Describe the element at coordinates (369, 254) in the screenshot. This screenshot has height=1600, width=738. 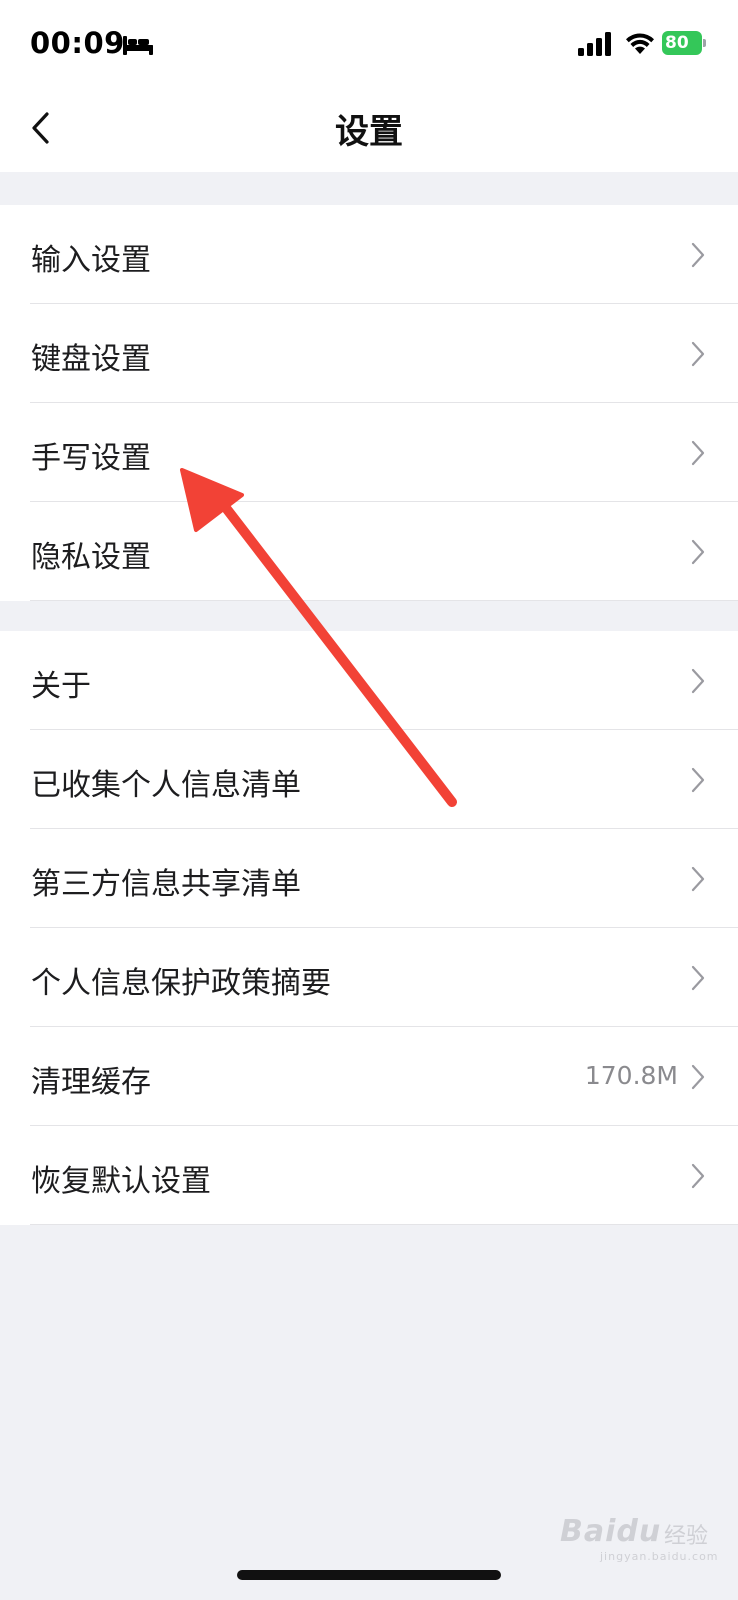
I see `settings-row-input: 输入设置` at that location.